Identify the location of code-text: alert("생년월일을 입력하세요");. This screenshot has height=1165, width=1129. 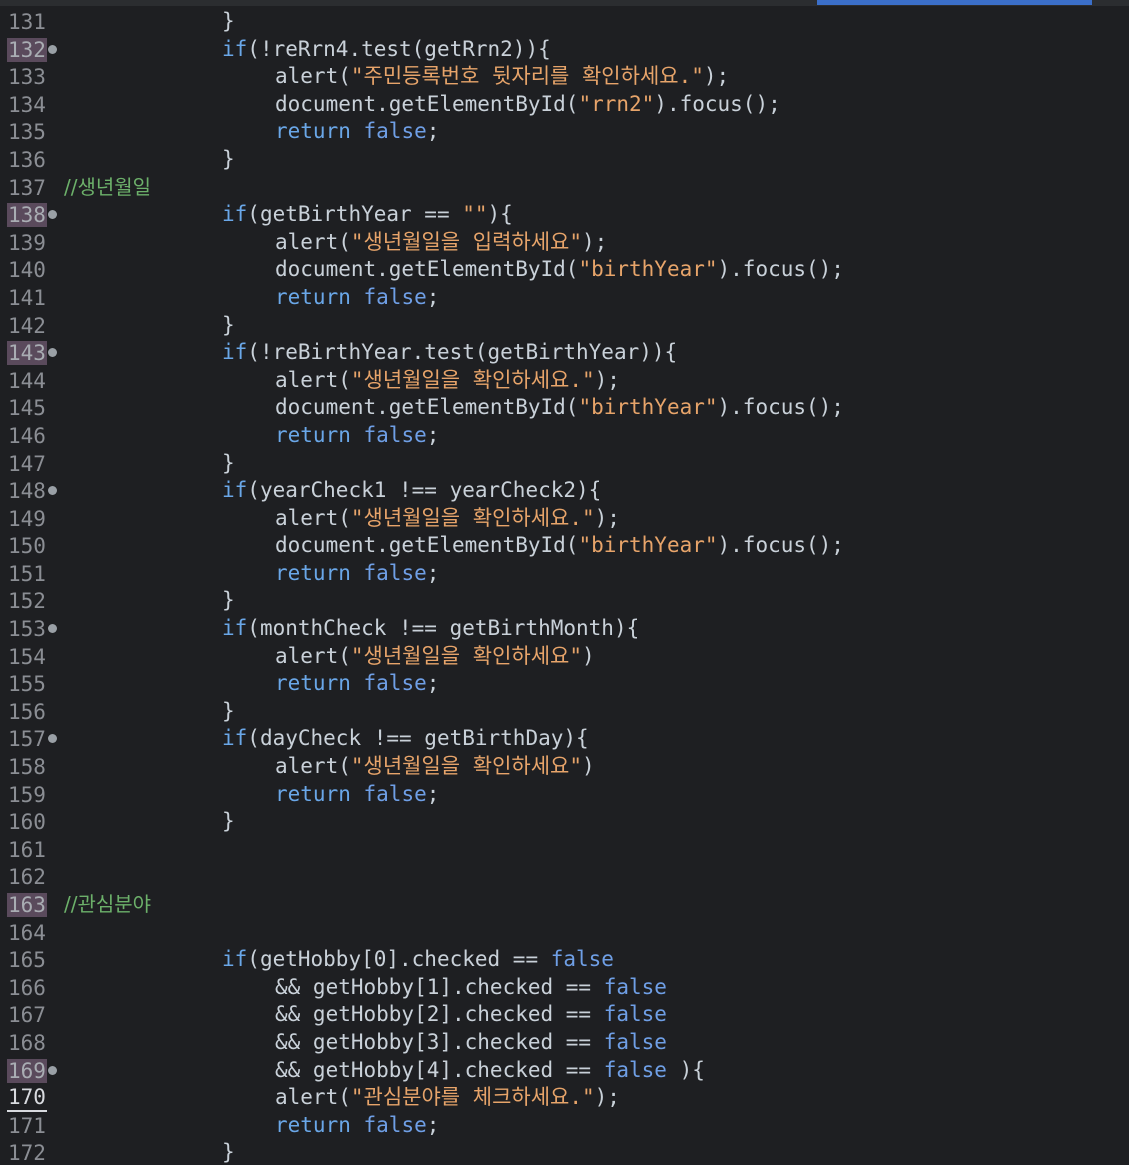
(441, 243).